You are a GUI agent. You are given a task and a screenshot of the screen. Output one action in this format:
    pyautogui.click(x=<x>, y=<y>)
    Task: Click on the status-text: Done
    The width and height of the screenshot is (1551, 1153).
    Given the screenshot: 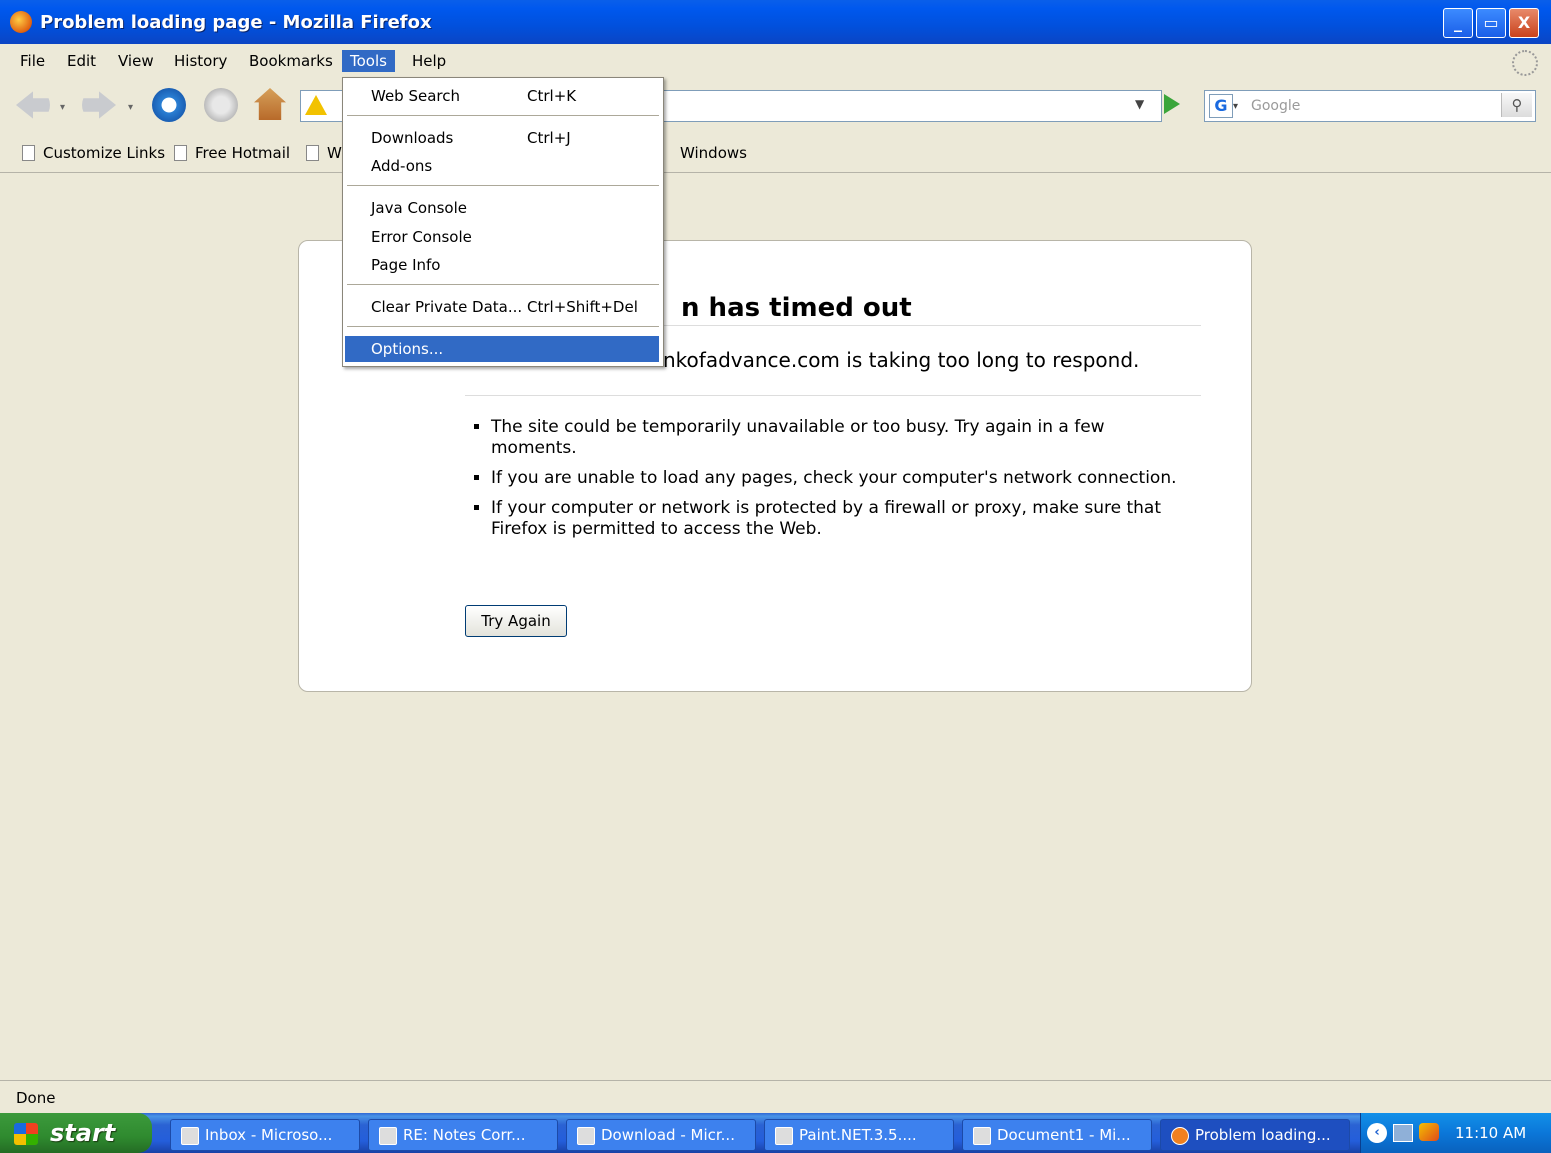 What is the action you would take?
    pyautogui.click(x=36, y=1098)
    